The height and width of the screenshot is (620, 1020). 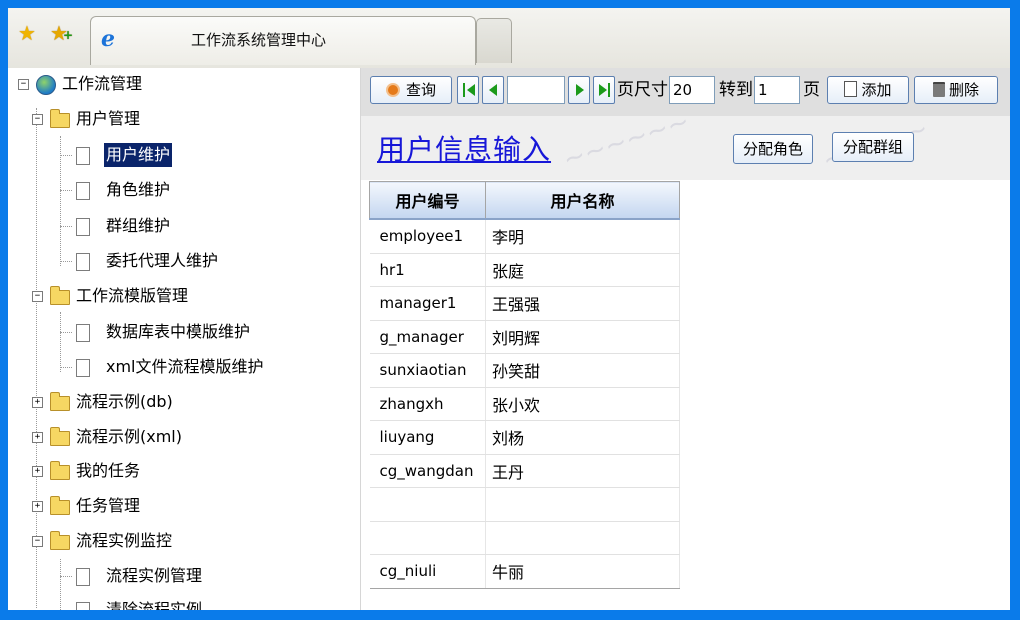 I want to click on tree-item-delegate-maint: 委托代理人维护, so click(x=200, y=261).